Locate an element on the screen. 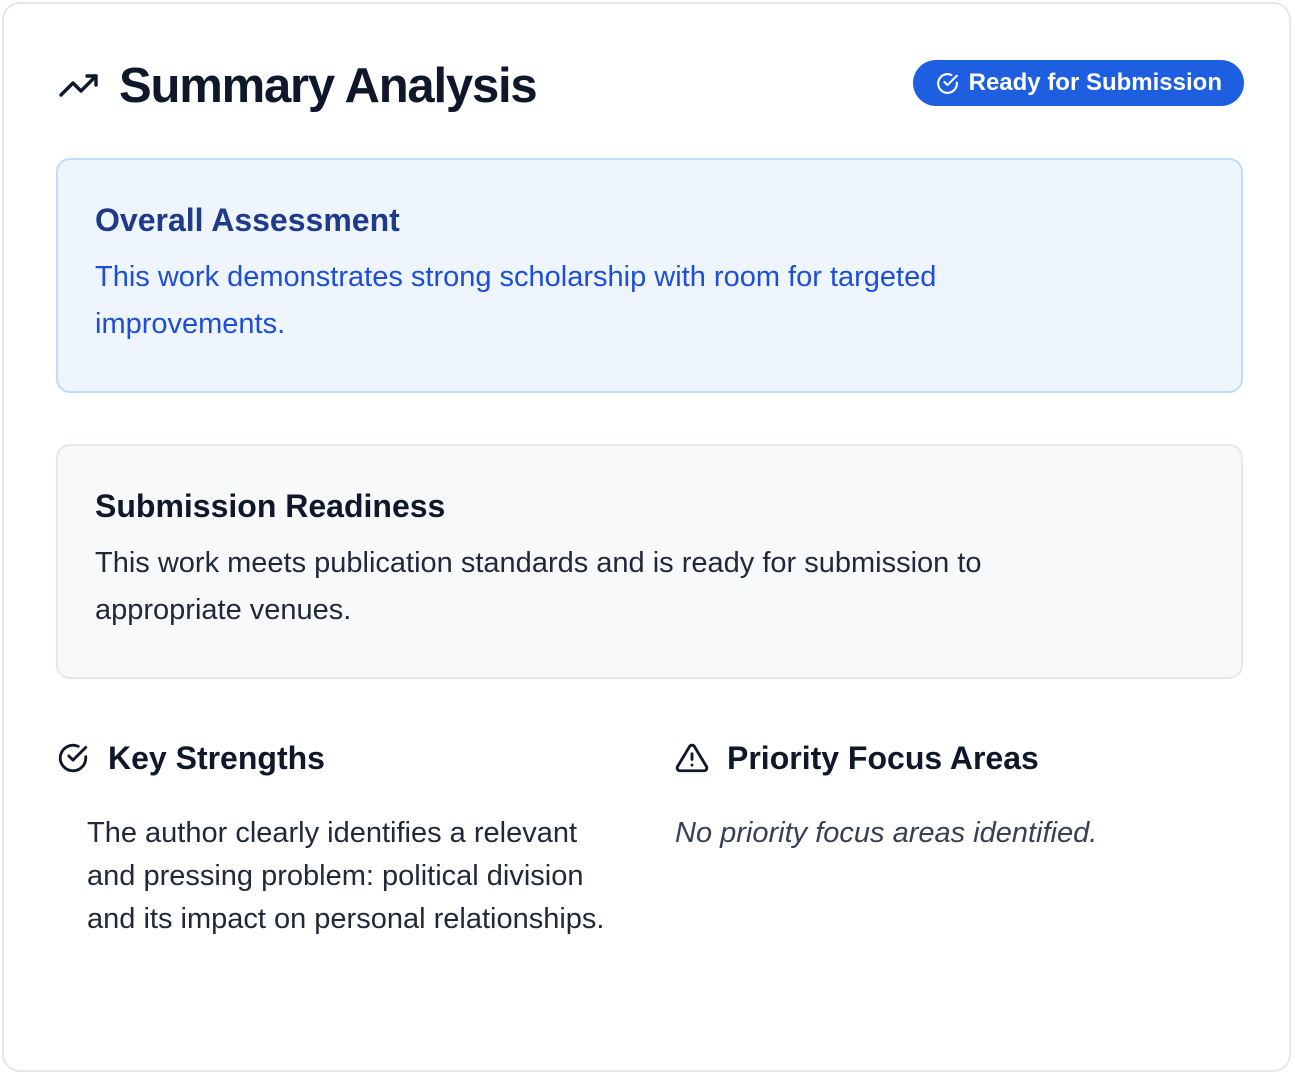  warning-triangle-icon is located at coordinates (692, 758).